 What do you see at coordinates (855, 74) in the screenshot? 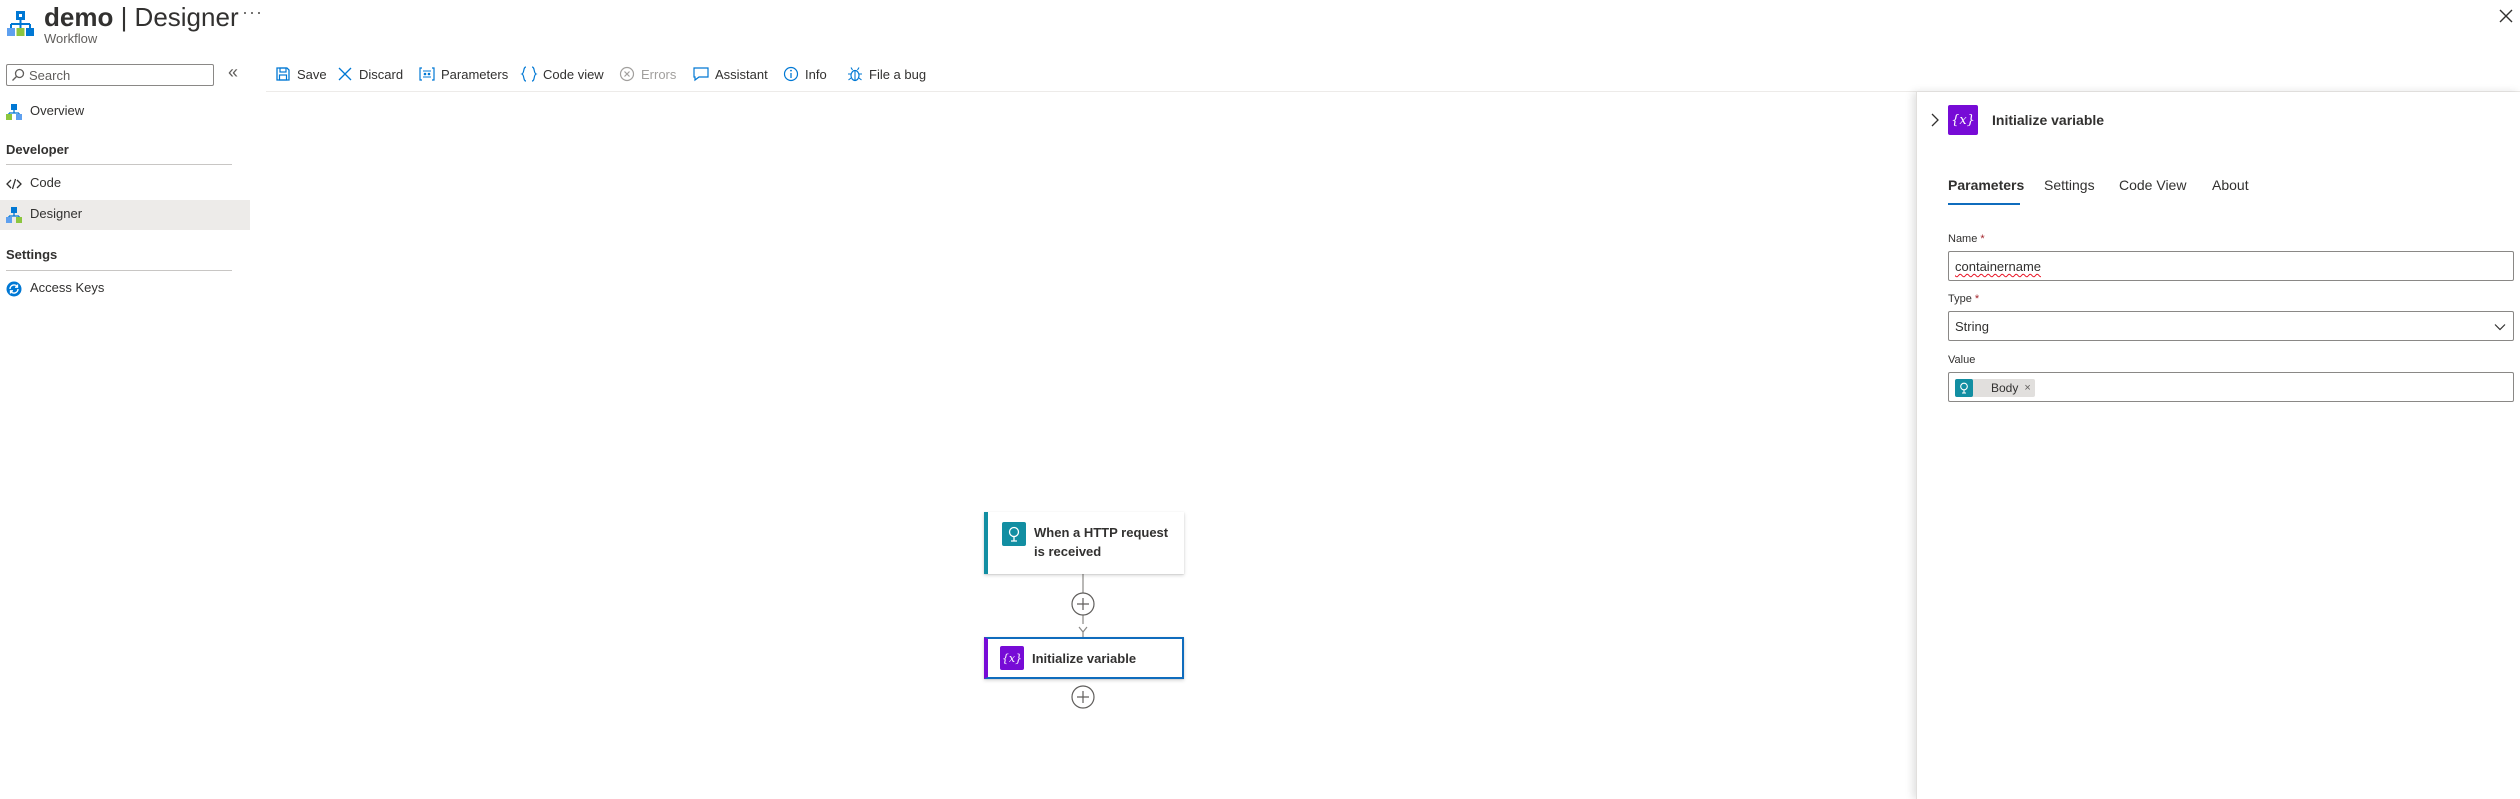
I see `bug-icon` at bounding box center [855, 74].